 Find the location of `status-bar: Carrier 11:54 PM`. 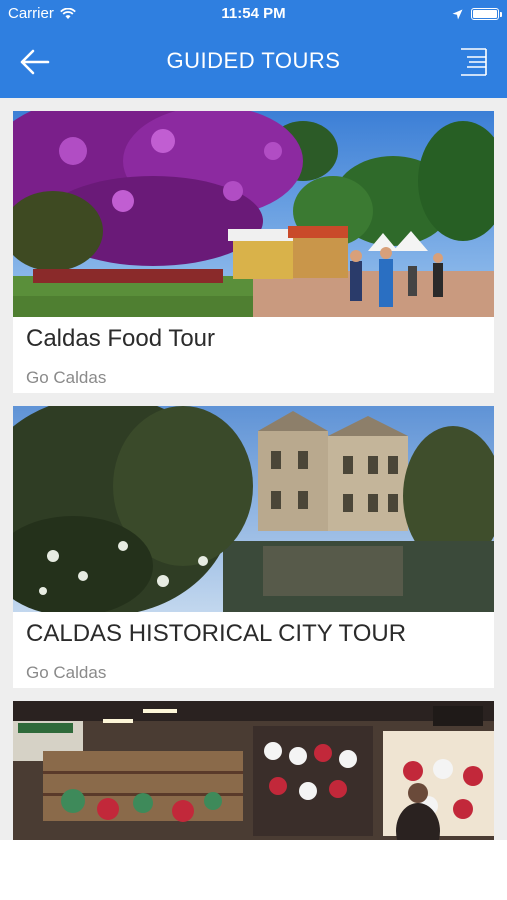

status-bar: Carrier 11:54 PM is located at coordinates (253, 14).